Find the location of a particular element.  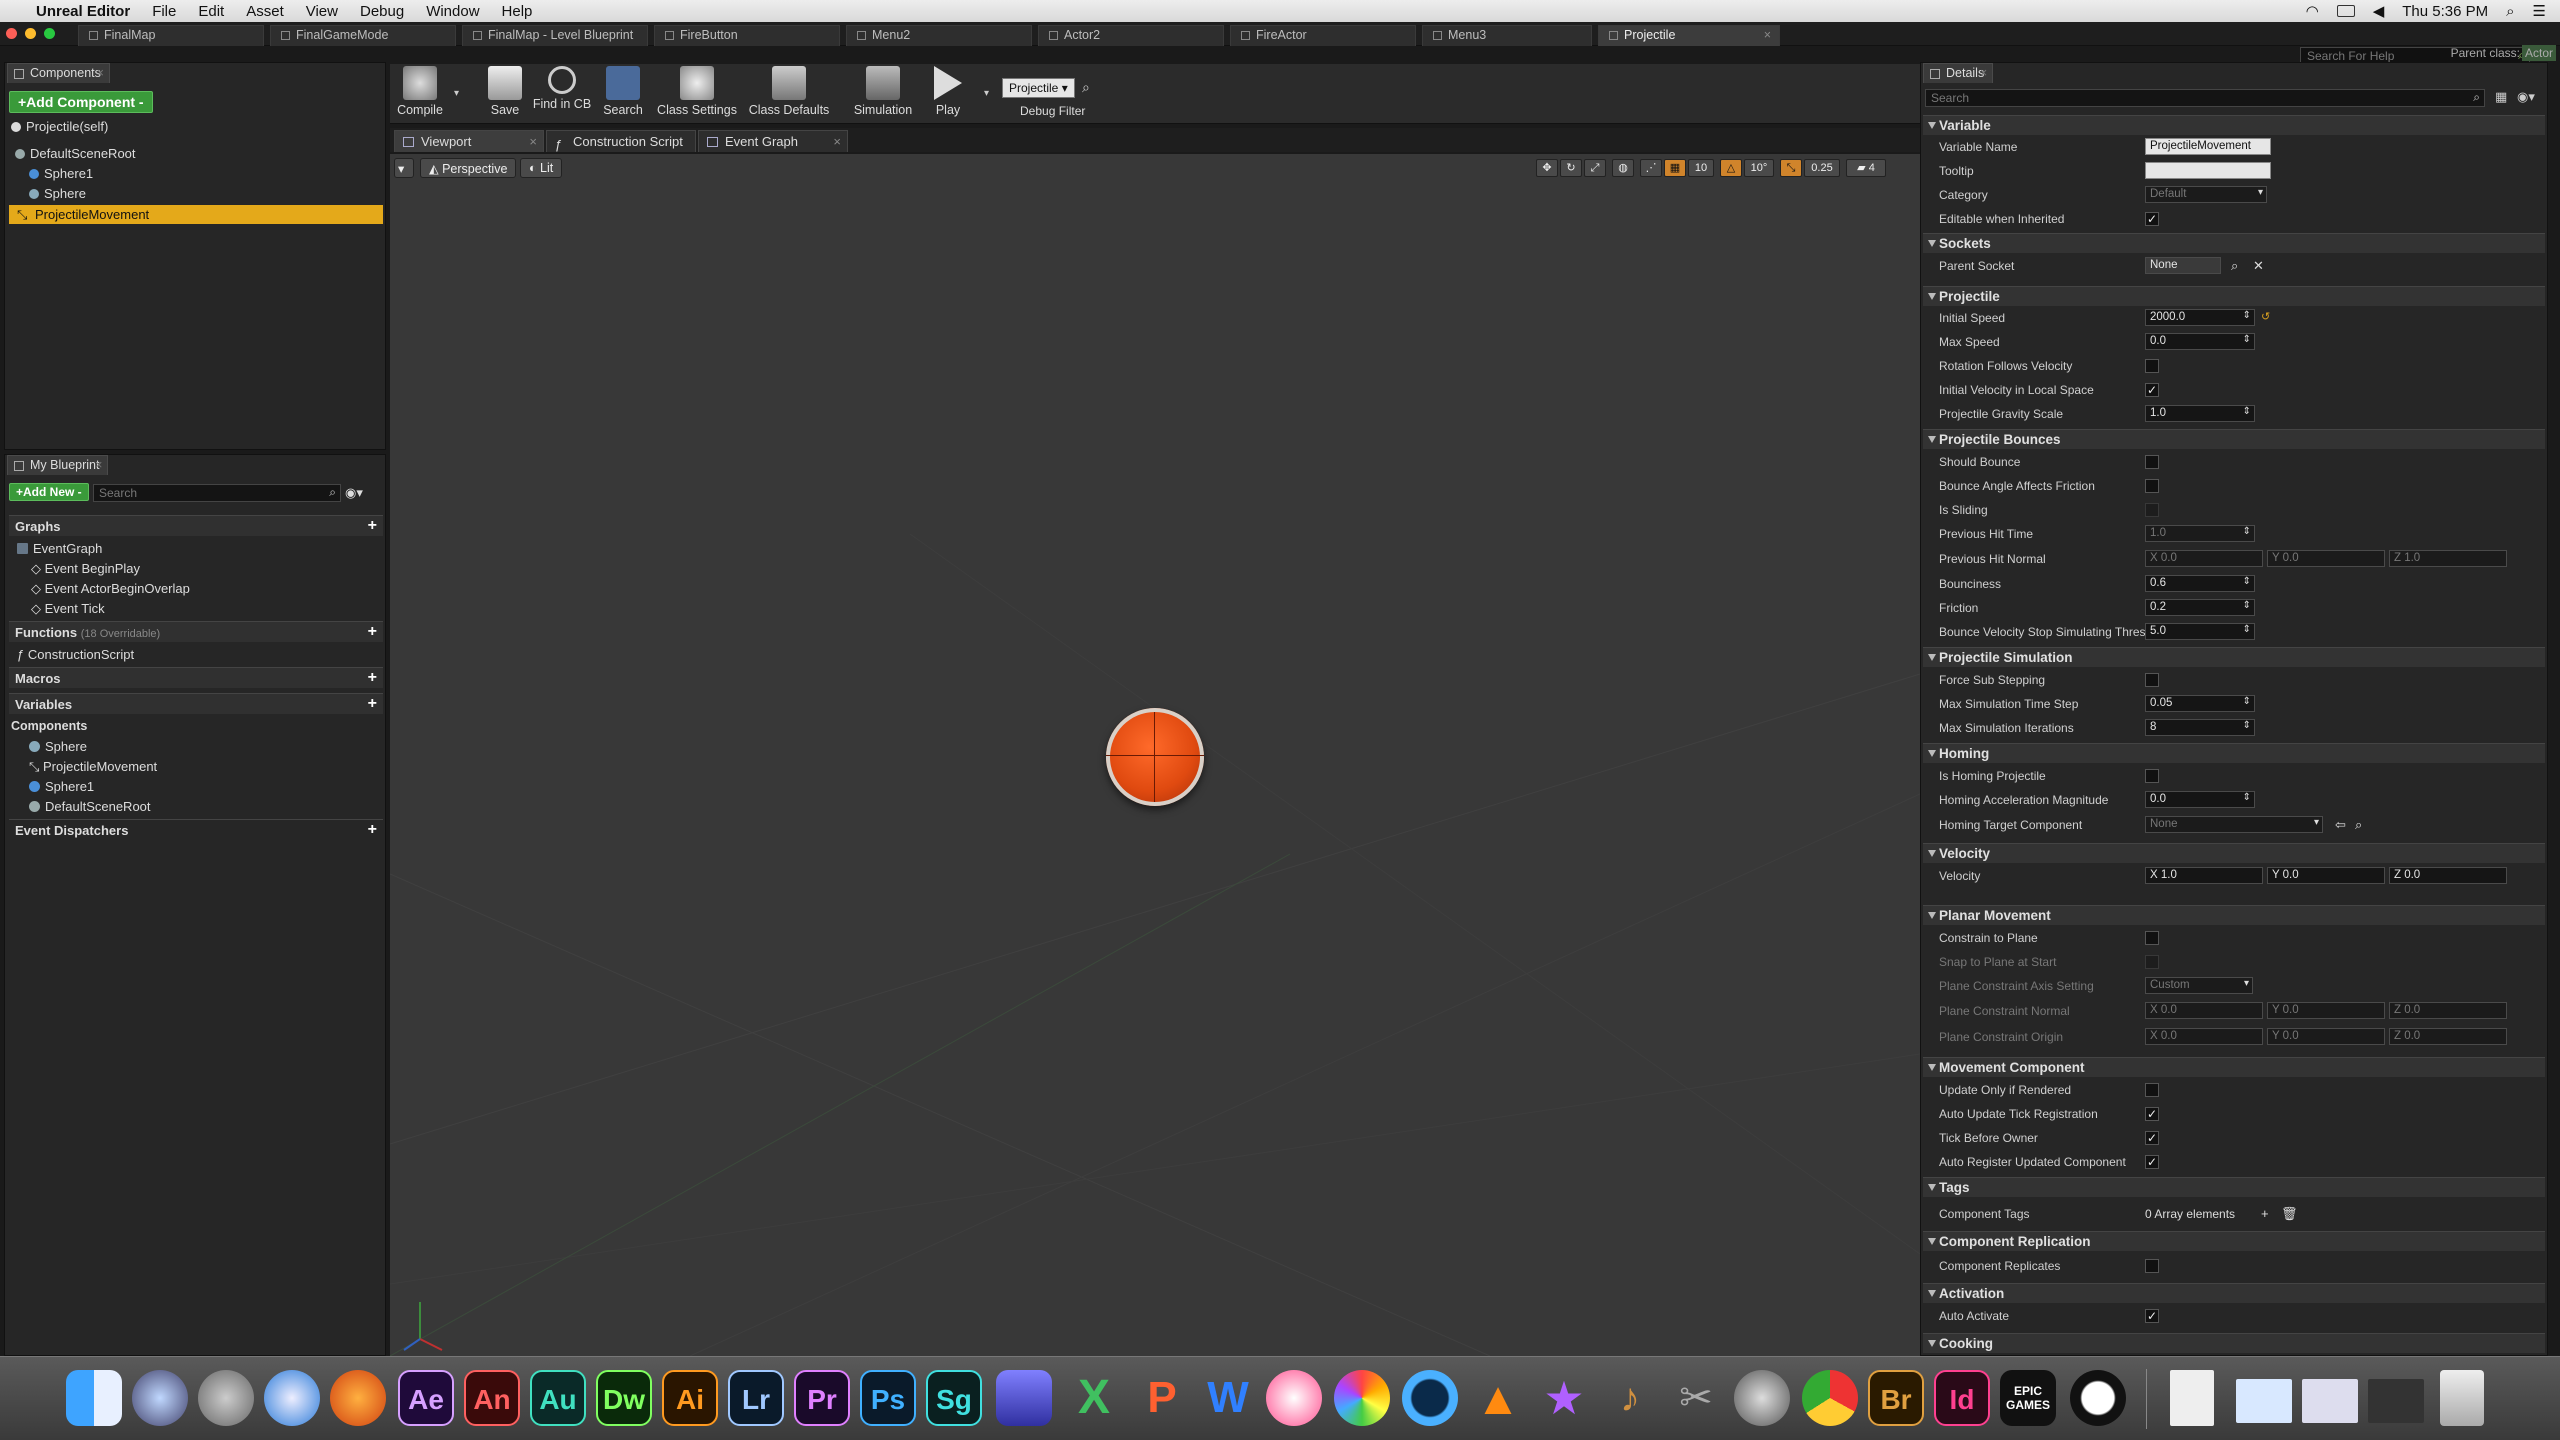

app-name-menu: Unreal Editor is located at coordinates (83, 11).